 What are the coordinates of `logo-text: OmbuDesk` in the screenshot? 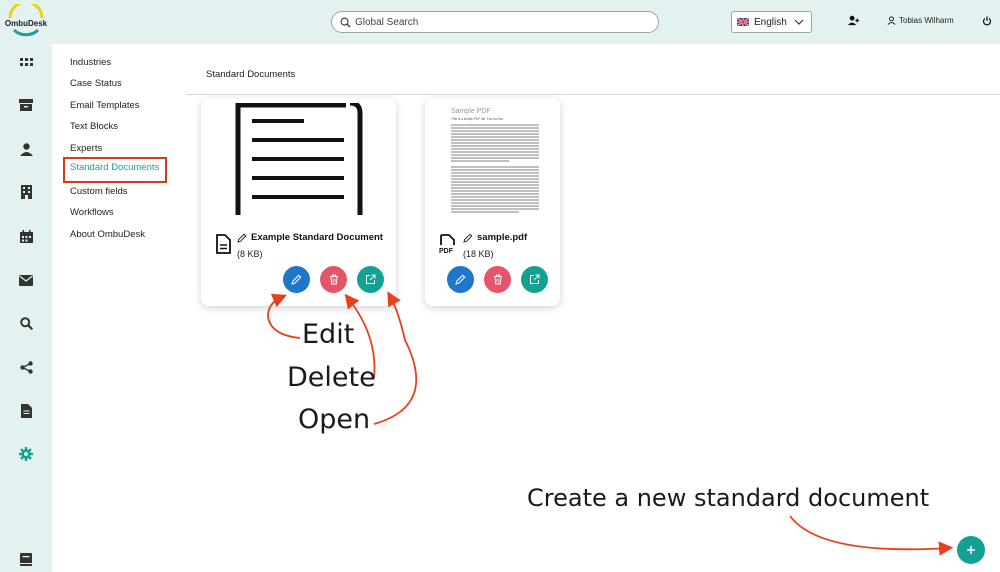 It's located at (26, 23).